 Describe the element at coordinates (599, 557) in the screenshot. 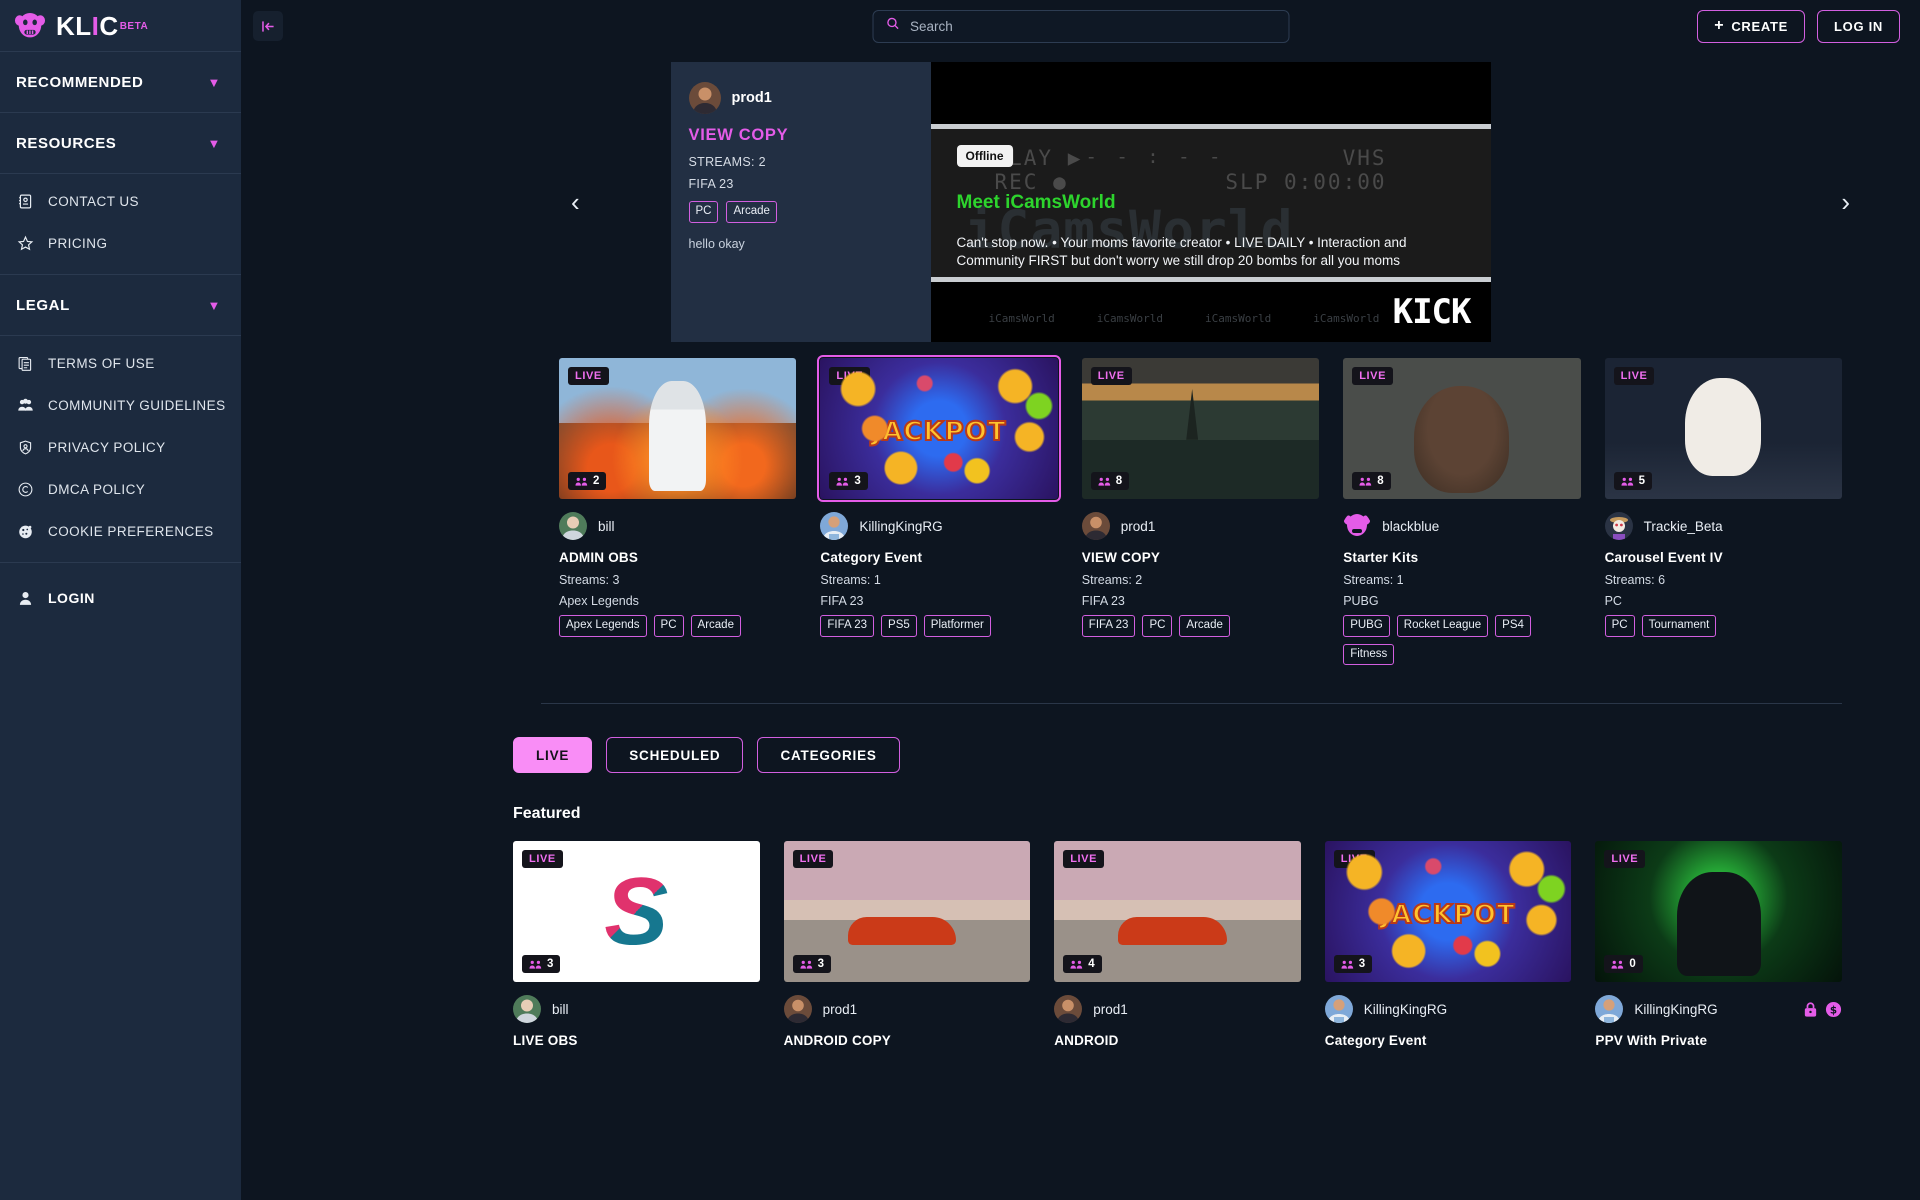

I see `card-title: ADMIN OBS` at that location.